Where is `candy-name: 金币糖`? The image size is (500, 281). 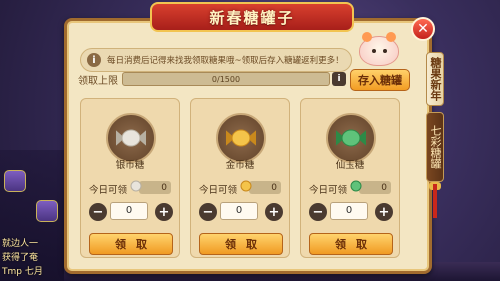 candy-name: 金币糖 is located at coordinates (240, 165).